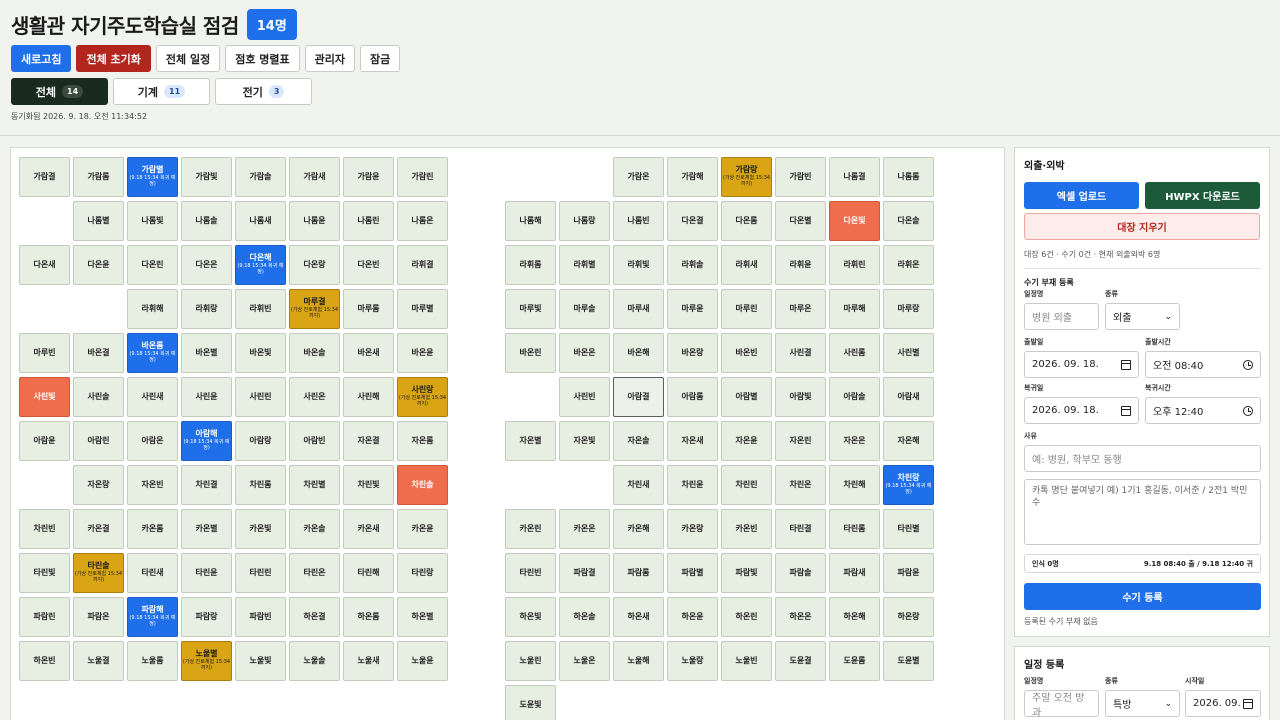 This screenshot has height=720, width=1280. Describe the element at coordinates (314, 265) in the screenshot. I see `seat: 다온랑` at that location.